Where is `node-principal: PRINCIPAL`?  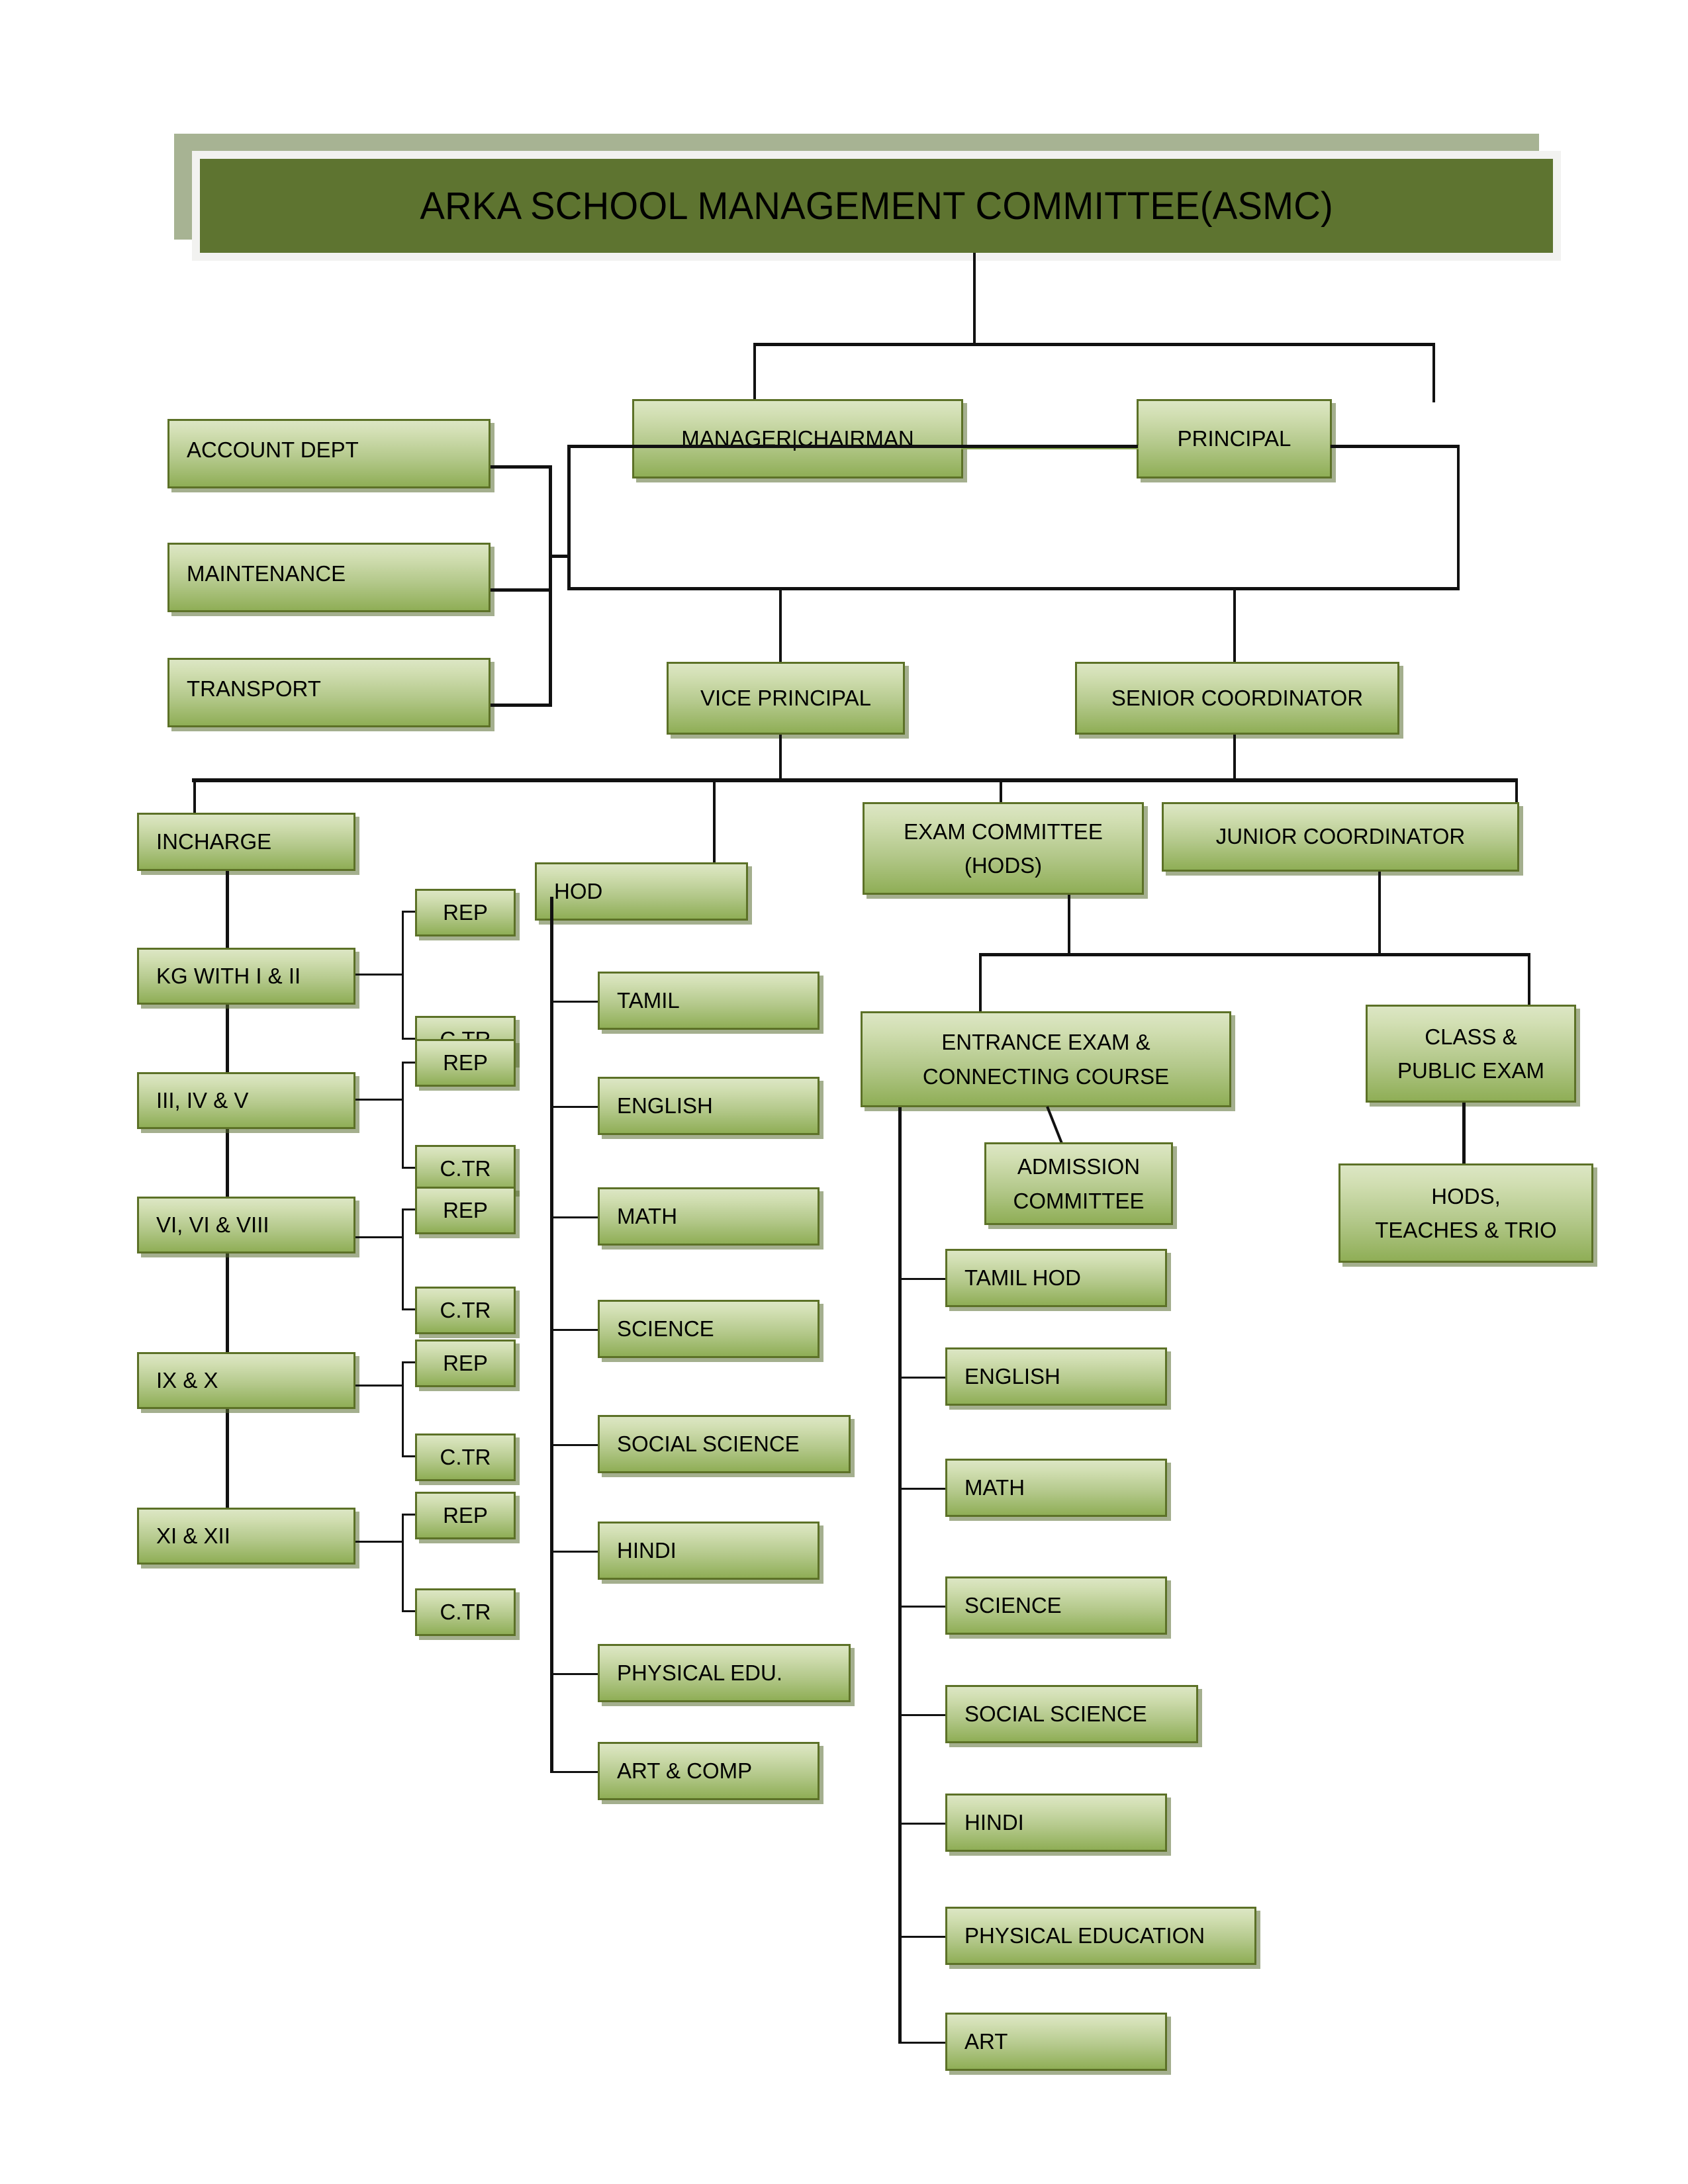 node-principal: PRINCIPAL is located at coordinates (1234, 439).